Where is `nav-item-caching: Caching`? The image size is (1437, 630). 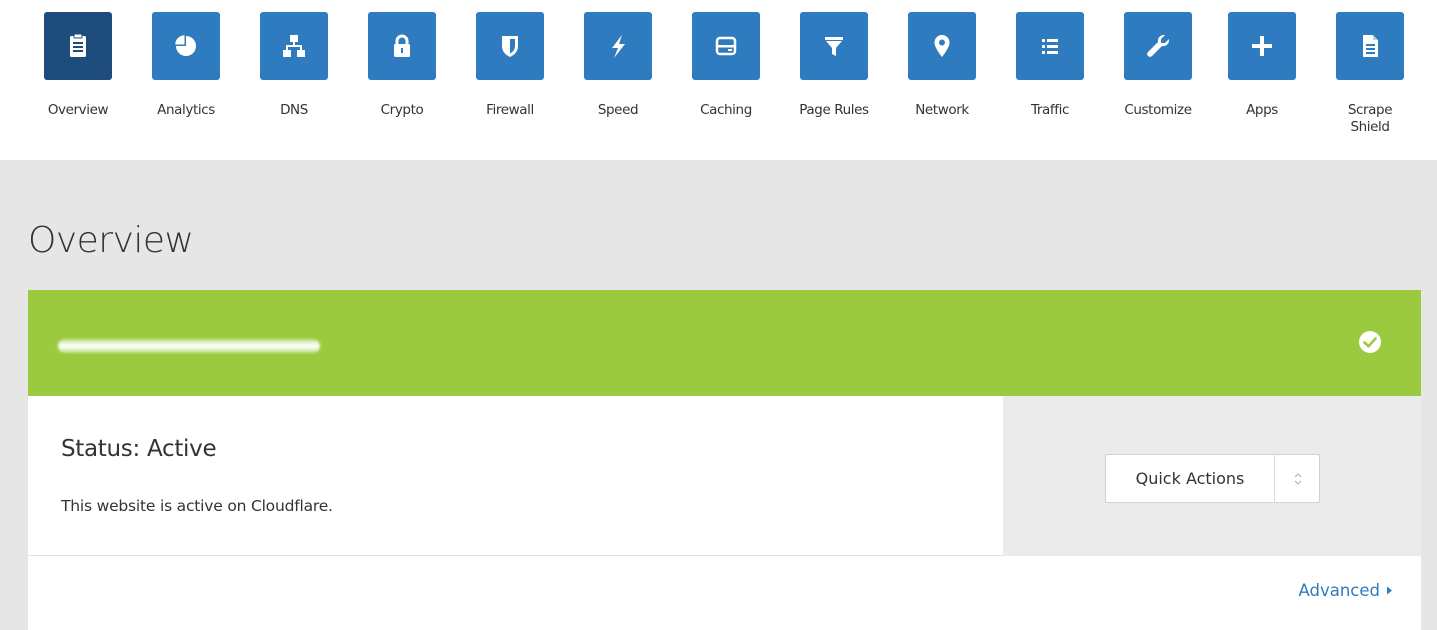
nav-item-caching: Caching is located at coordinates (724, 82).